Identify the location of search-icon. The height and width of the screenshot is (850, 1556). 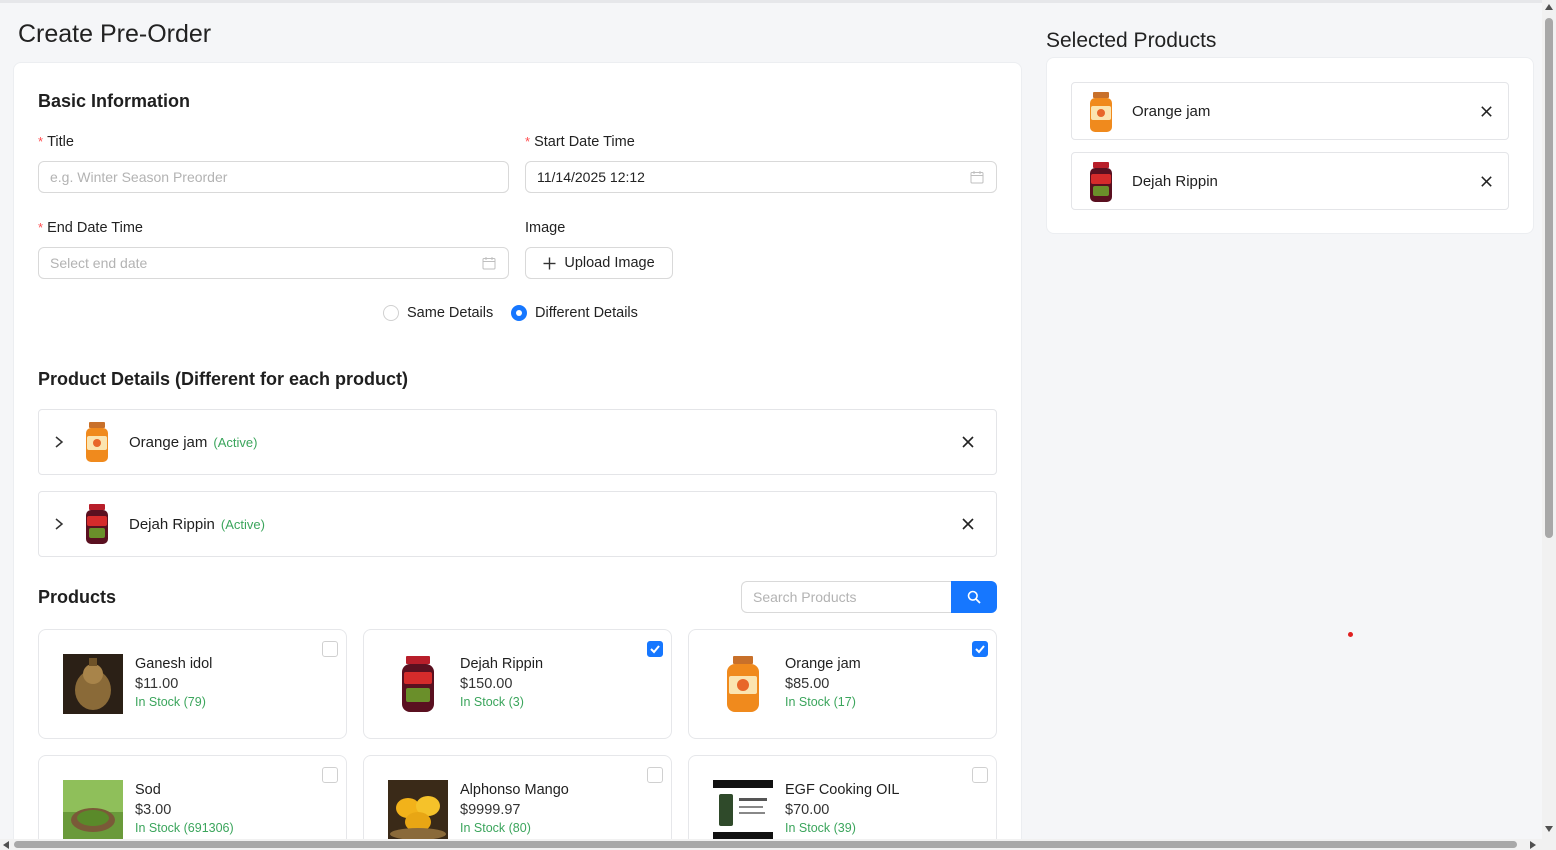
(974, 597).